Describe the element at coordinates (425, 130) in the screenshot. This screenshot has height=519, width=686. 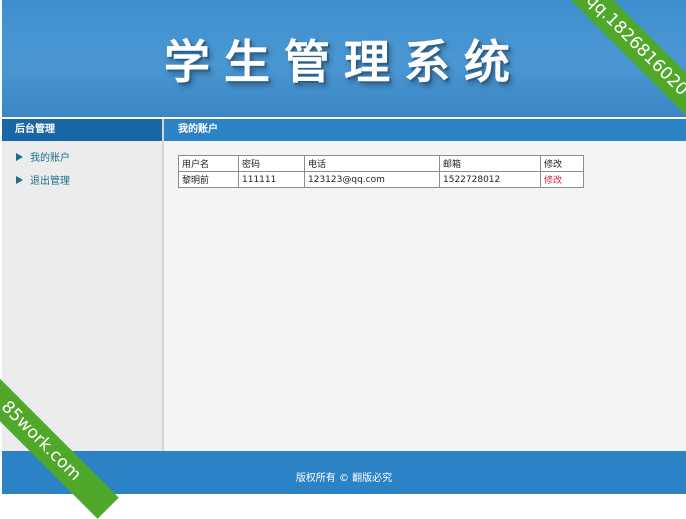
I see `content-heading: 我的账户` at that location.